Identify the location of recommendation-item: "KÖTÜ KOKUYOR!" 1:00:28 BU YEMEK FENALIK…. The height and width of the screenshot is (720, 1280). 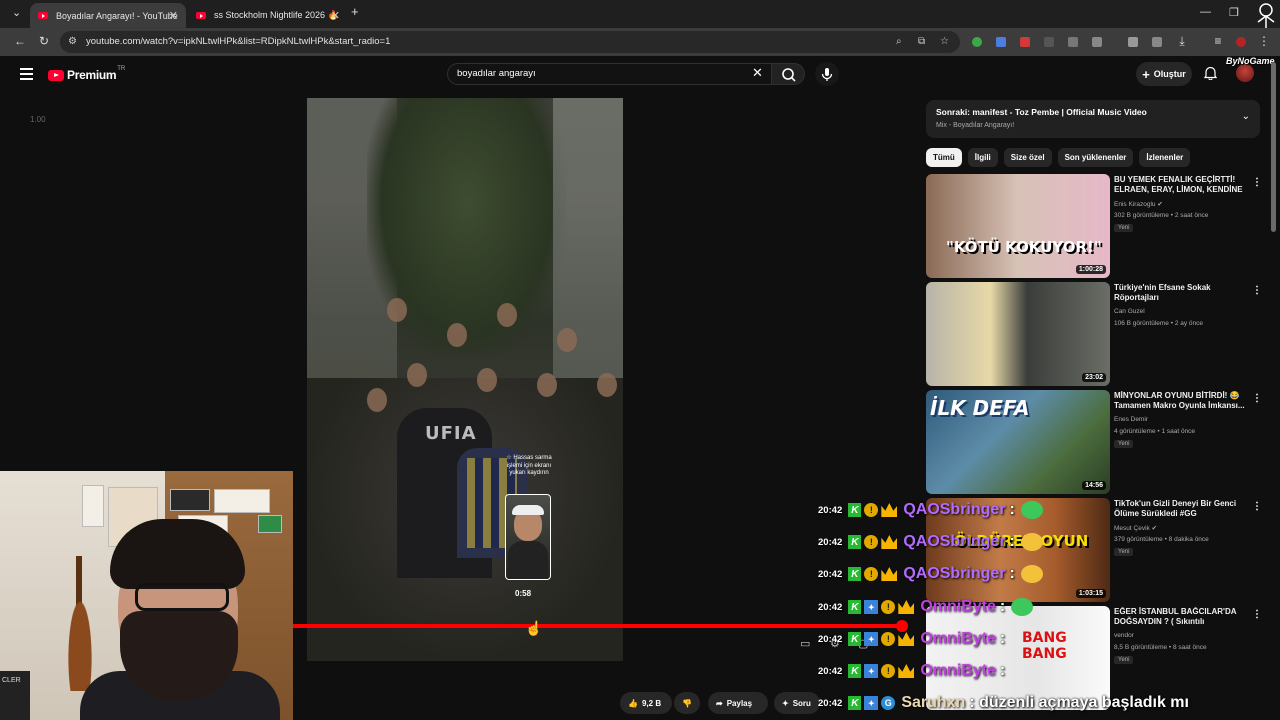
(1096, 226).